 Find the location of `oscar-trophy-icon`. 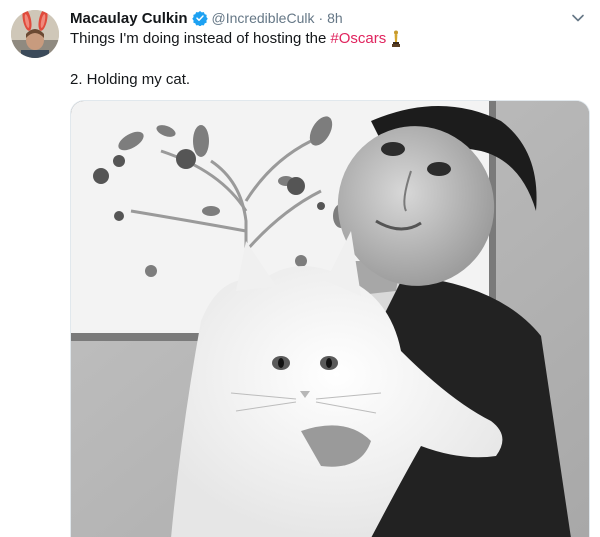

oscar-trophy-icon is located at coordinates (396, 39).